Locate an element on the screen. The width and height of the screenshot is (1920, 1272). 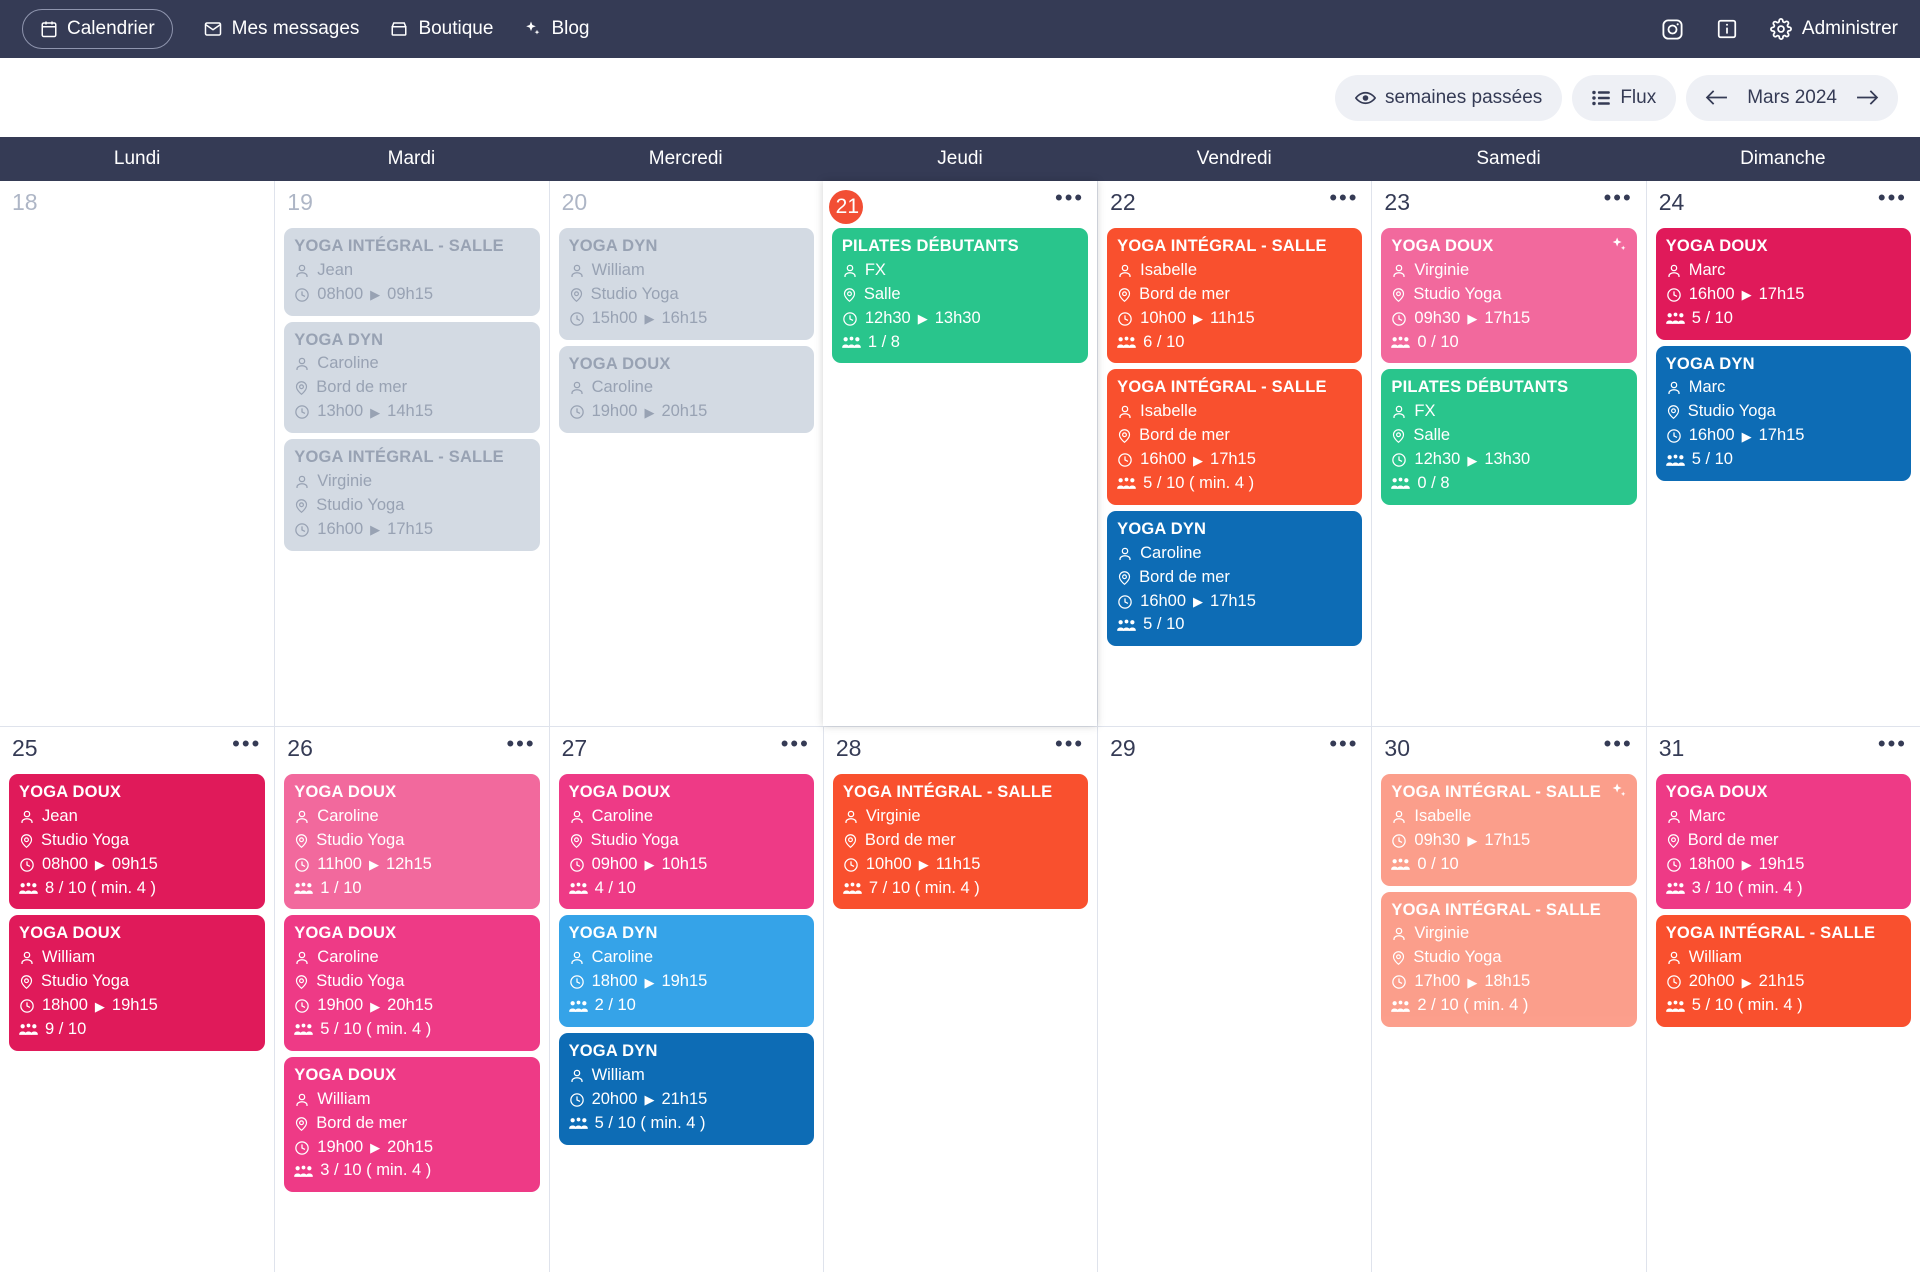
info-icon is located at coordinates (1727, 29).